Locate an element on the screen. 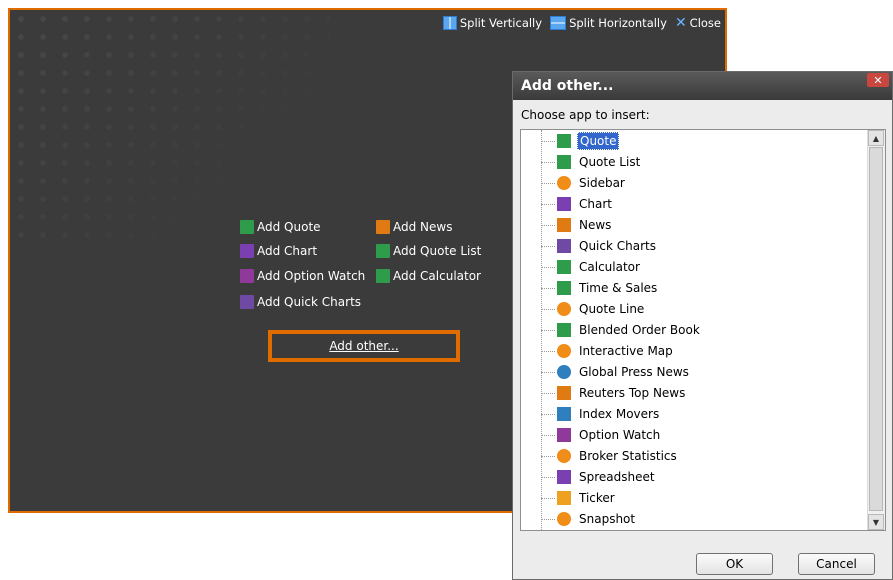 This screenshot has width=893, height=580. tree-item-label: Quick Charts is located at coordinates (617, 246).